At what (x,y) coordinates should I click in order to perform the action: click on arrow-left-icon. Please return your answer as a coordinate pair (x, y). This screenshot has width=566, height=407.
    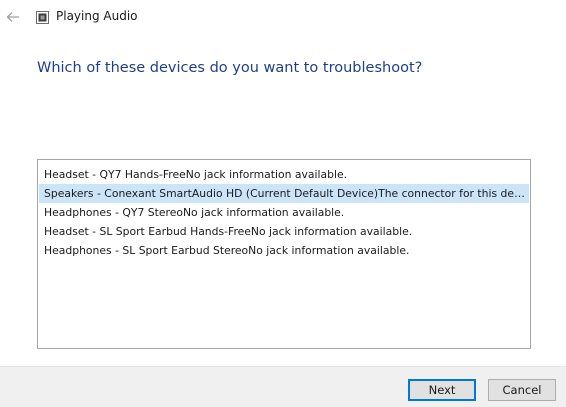
    Looking at the image, I should click on (12, 17).